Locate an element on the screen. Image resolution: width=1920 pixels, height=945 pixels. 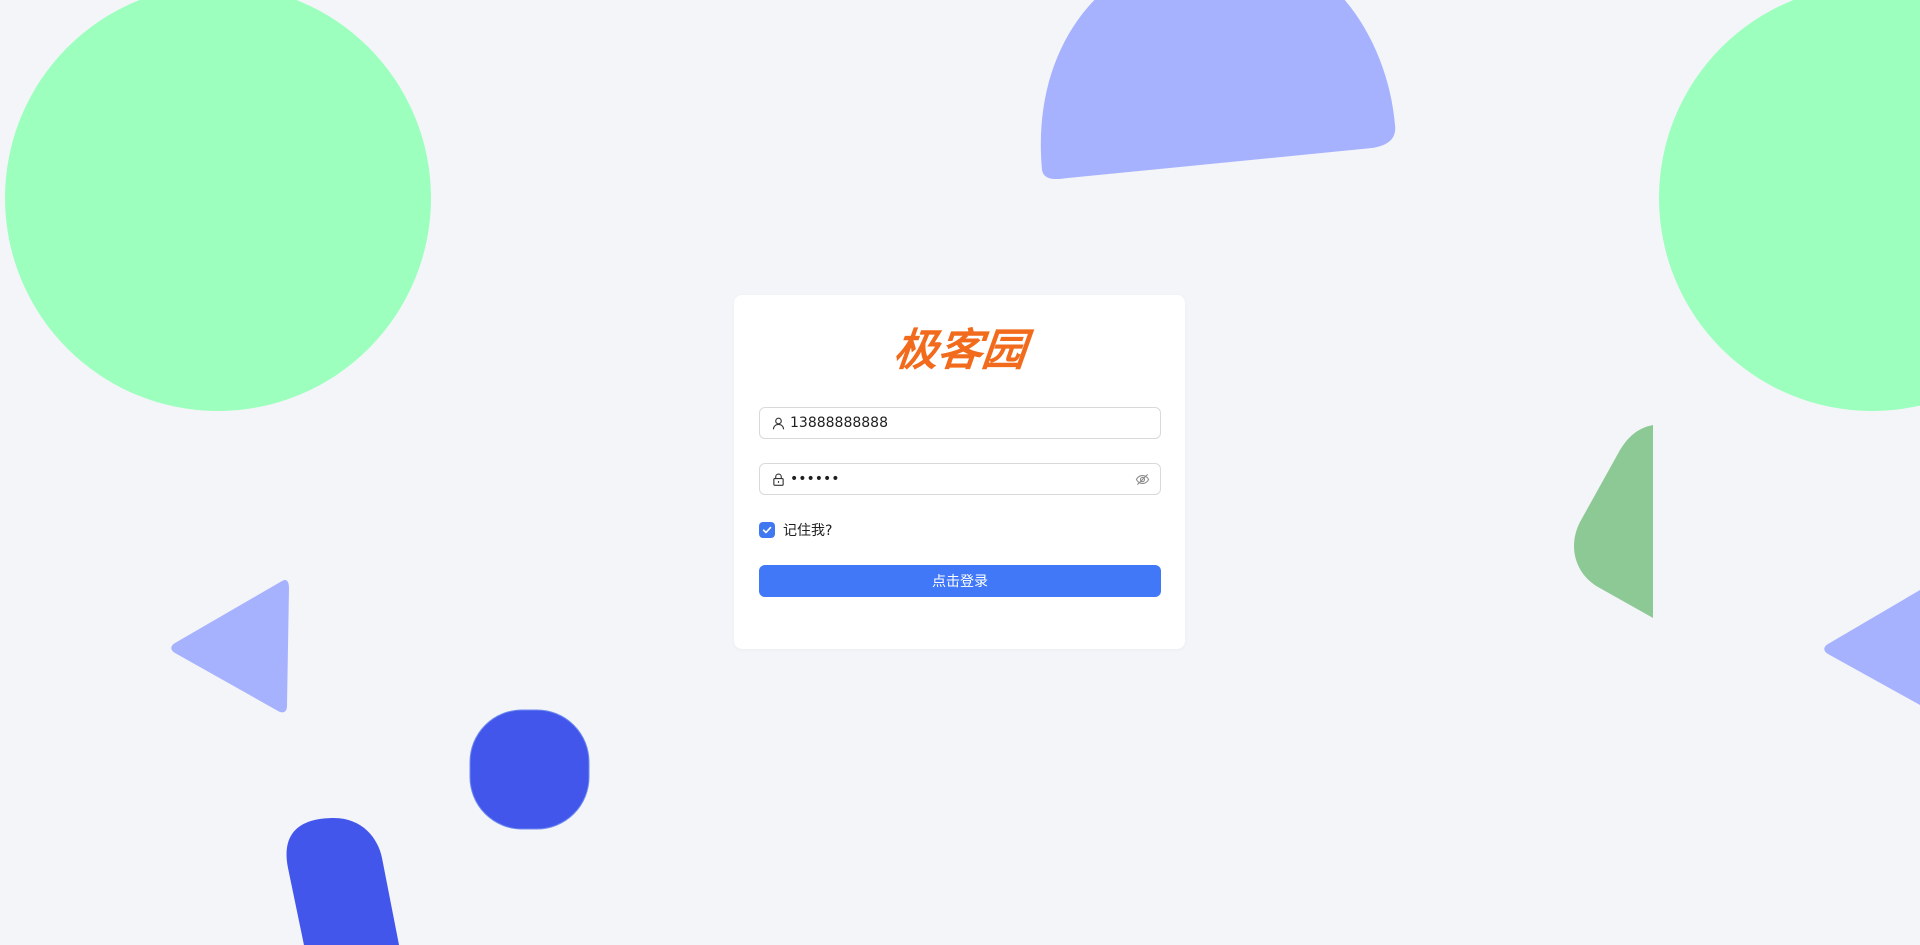
username-field is located at coordinates (960, 423).